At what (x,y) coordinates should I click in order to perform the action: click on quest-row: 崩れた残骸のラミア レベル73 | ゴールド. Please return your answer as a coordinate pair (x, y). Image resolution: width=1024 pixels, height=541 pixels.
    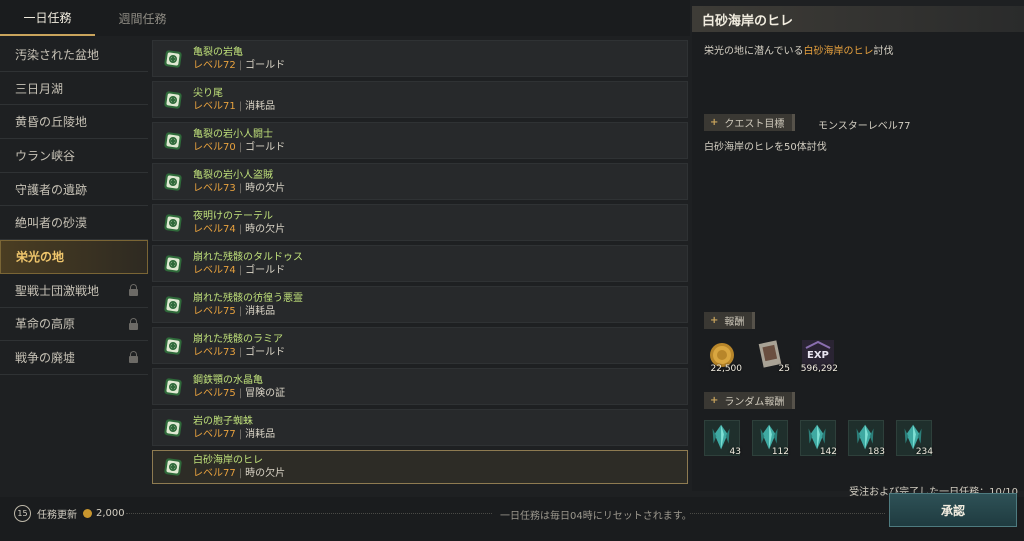
    Looking at the image, I should click on (420, 345).